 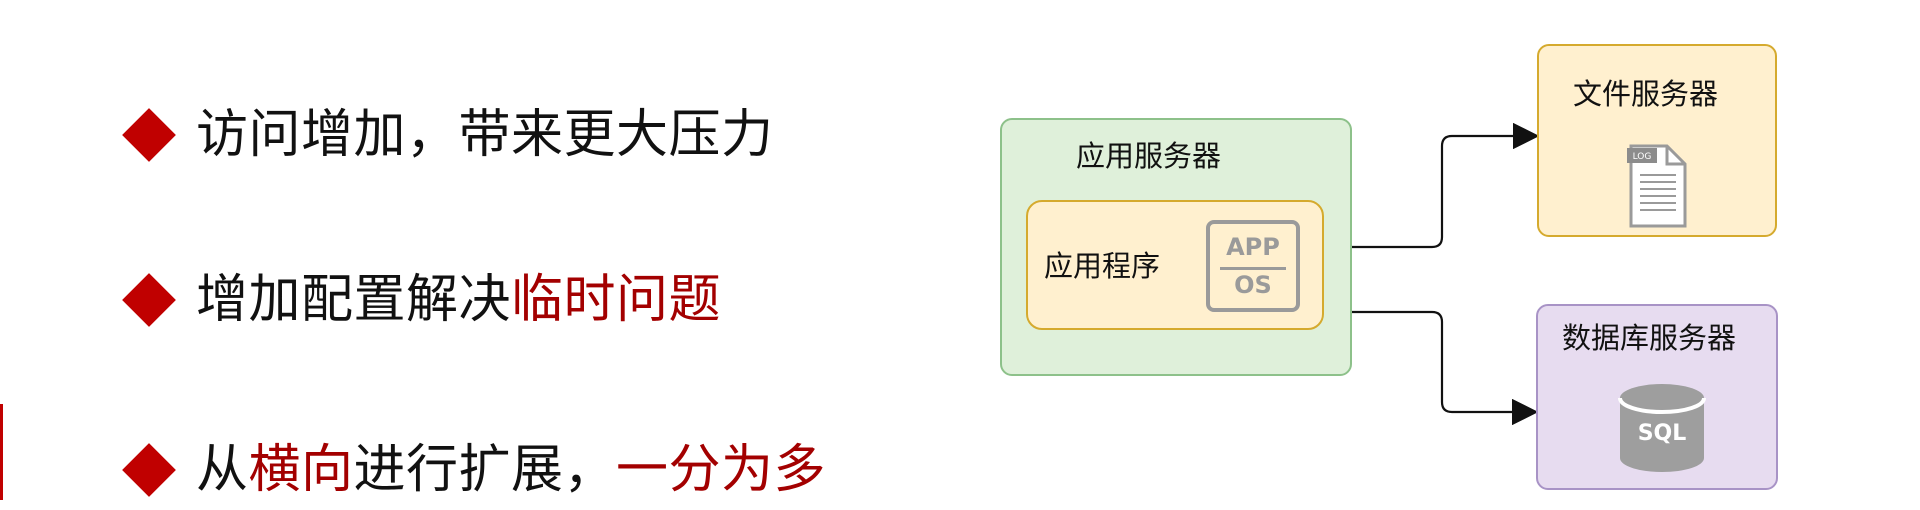 I want to click on sql-database-icon: SQL, so click(x=1662, y=428).